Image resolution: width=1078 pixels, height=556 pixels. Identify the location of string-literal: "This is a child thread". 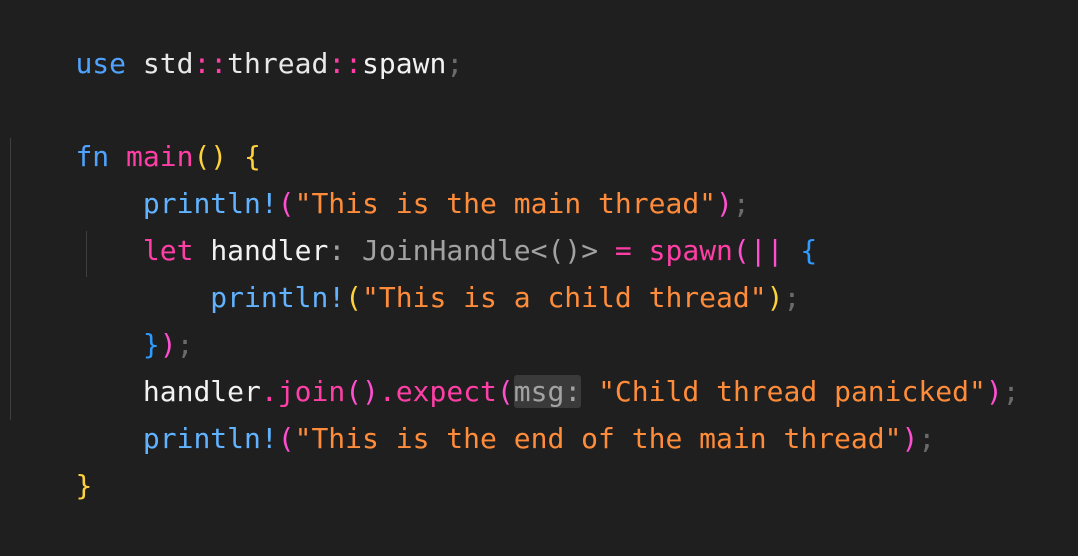
(564, 297).